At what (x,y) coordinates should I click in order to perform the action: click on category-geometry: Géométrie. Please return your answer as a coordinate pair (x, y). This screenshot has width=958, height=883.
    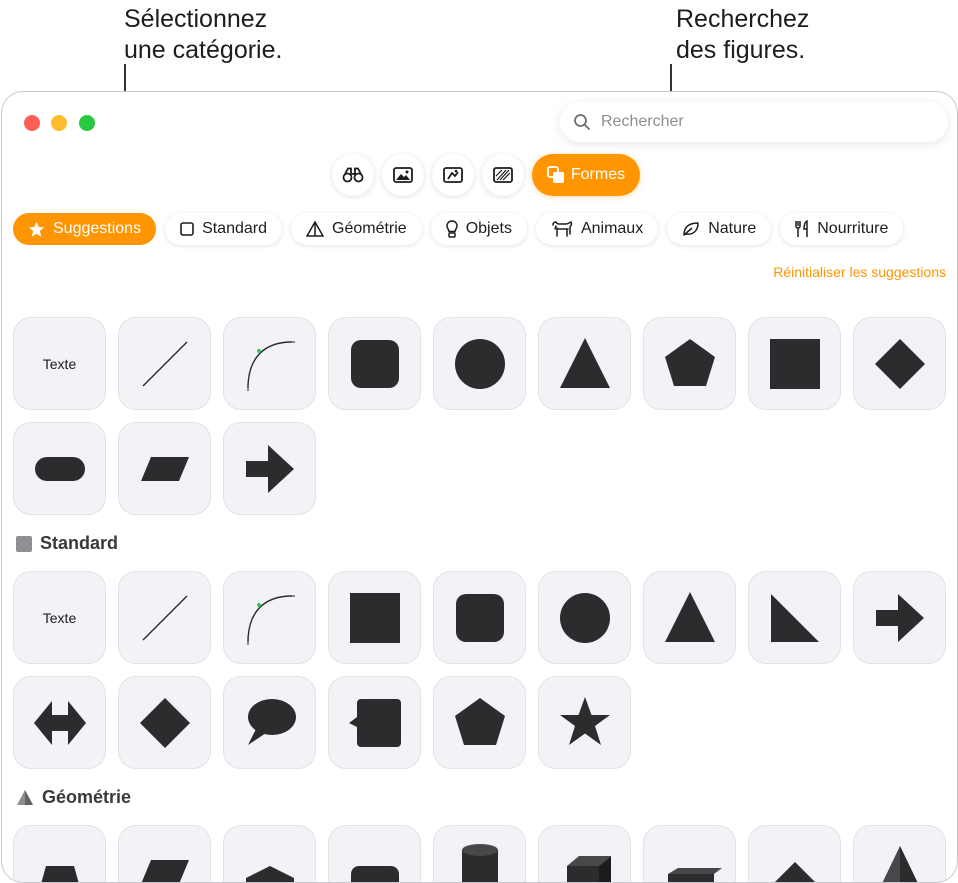
    Looking at the image, I should click on (356, 229).